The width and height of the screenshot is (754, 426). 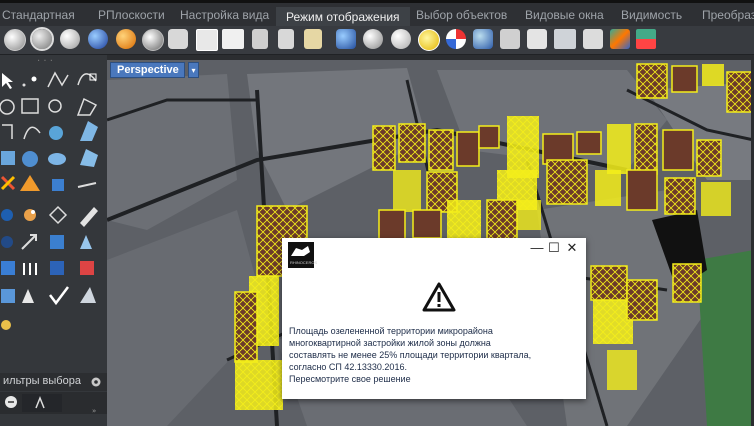 What do you see at coordinates (207, 40) in the screenshot?
I see `house-icon` at bounding box center [207, 40].